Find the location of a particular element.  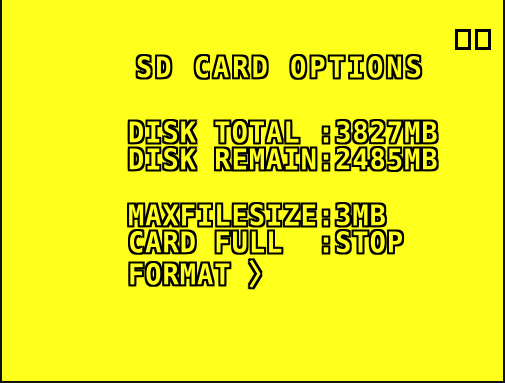

disk-remain-label: DISK REMAIN is located at coordinates (223, 160).